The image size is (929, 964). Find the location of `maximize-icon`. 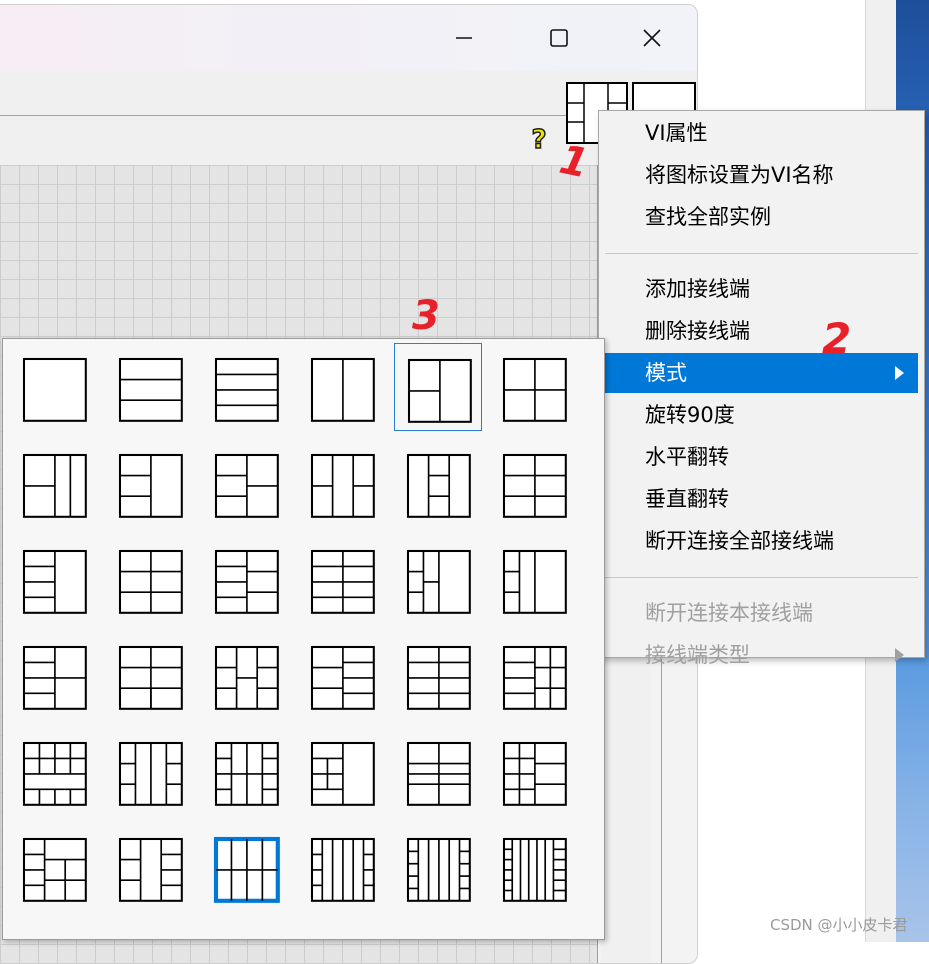

maximize-icon is located at coordinates (559, 38).